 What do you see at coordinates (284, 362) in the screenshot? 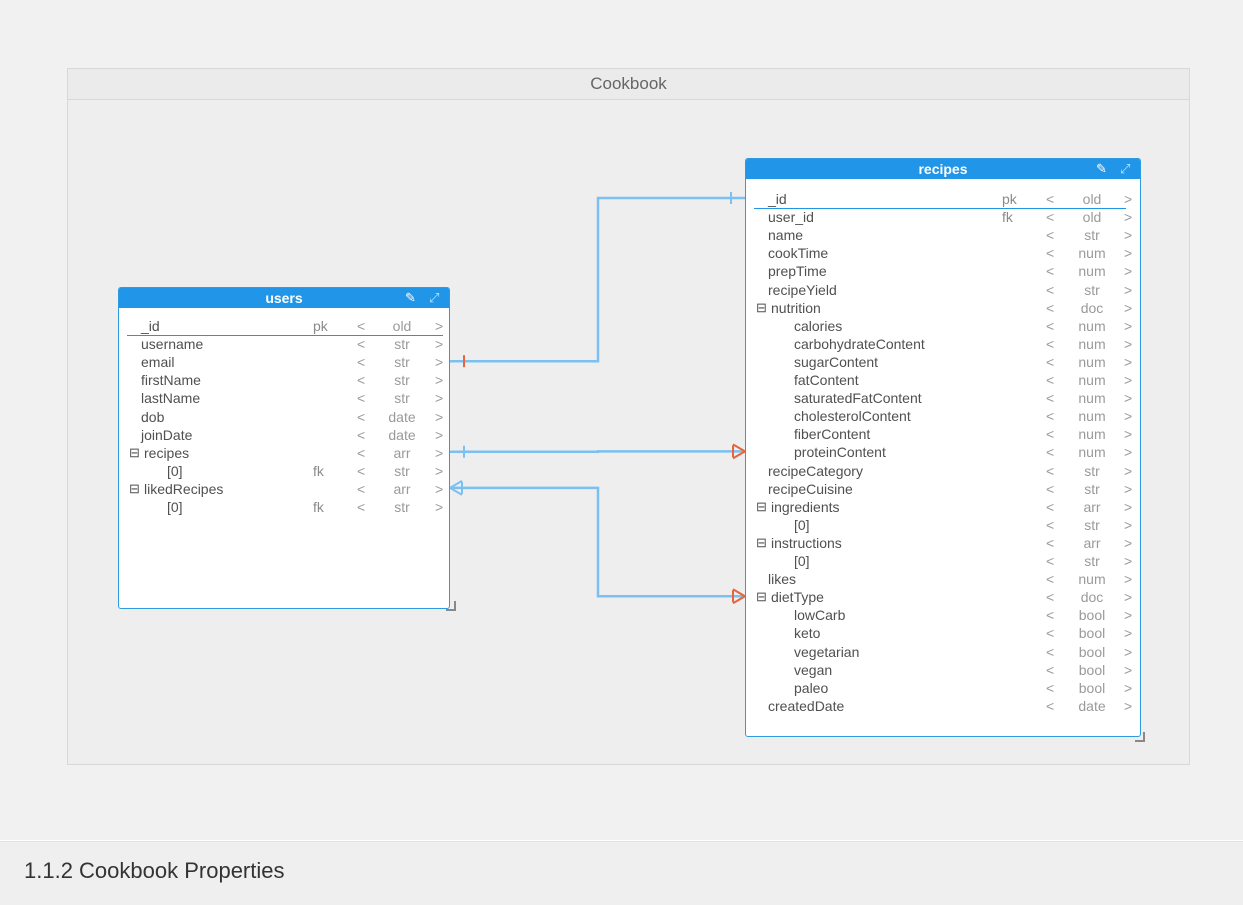
I see `field-row: email<str>` at bounding box center [284, 362].